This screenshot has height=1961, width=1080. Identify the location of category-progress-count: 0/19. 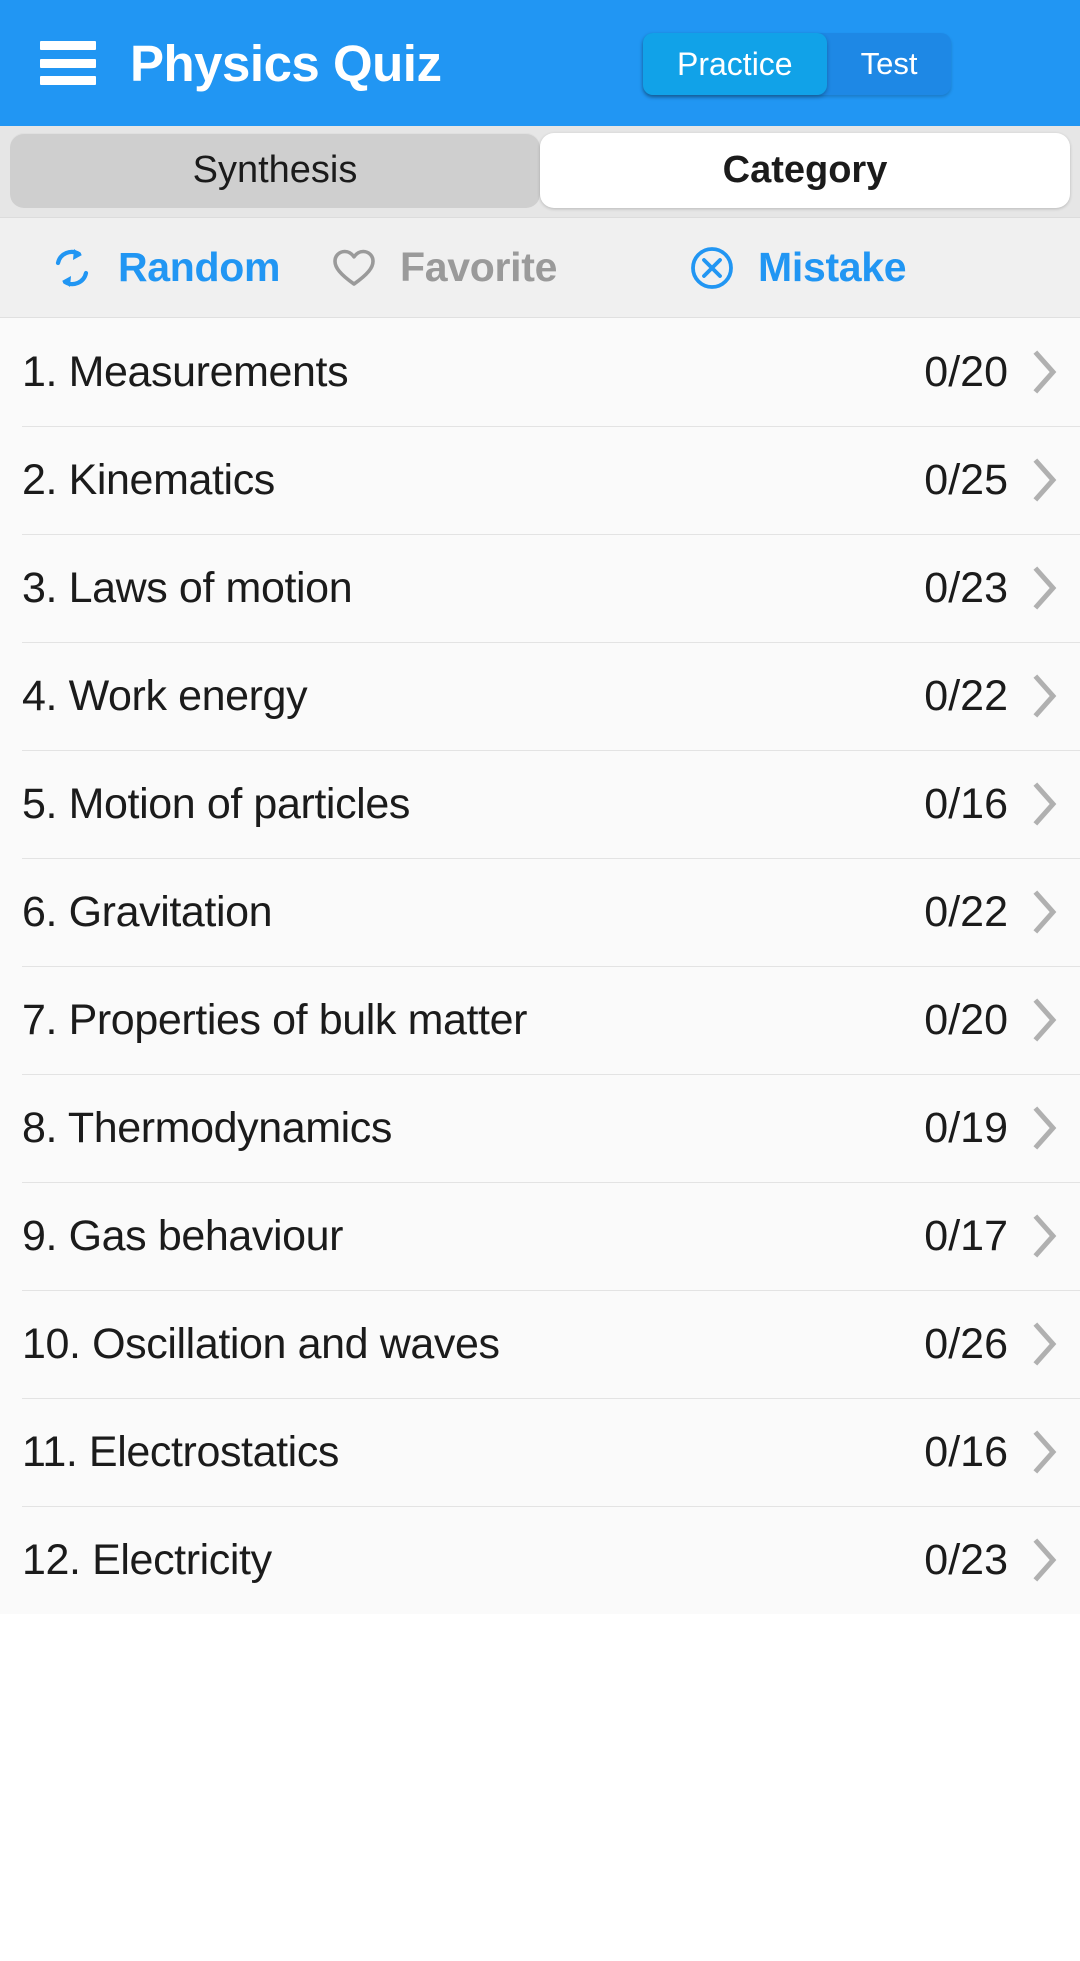
(966, 1127).